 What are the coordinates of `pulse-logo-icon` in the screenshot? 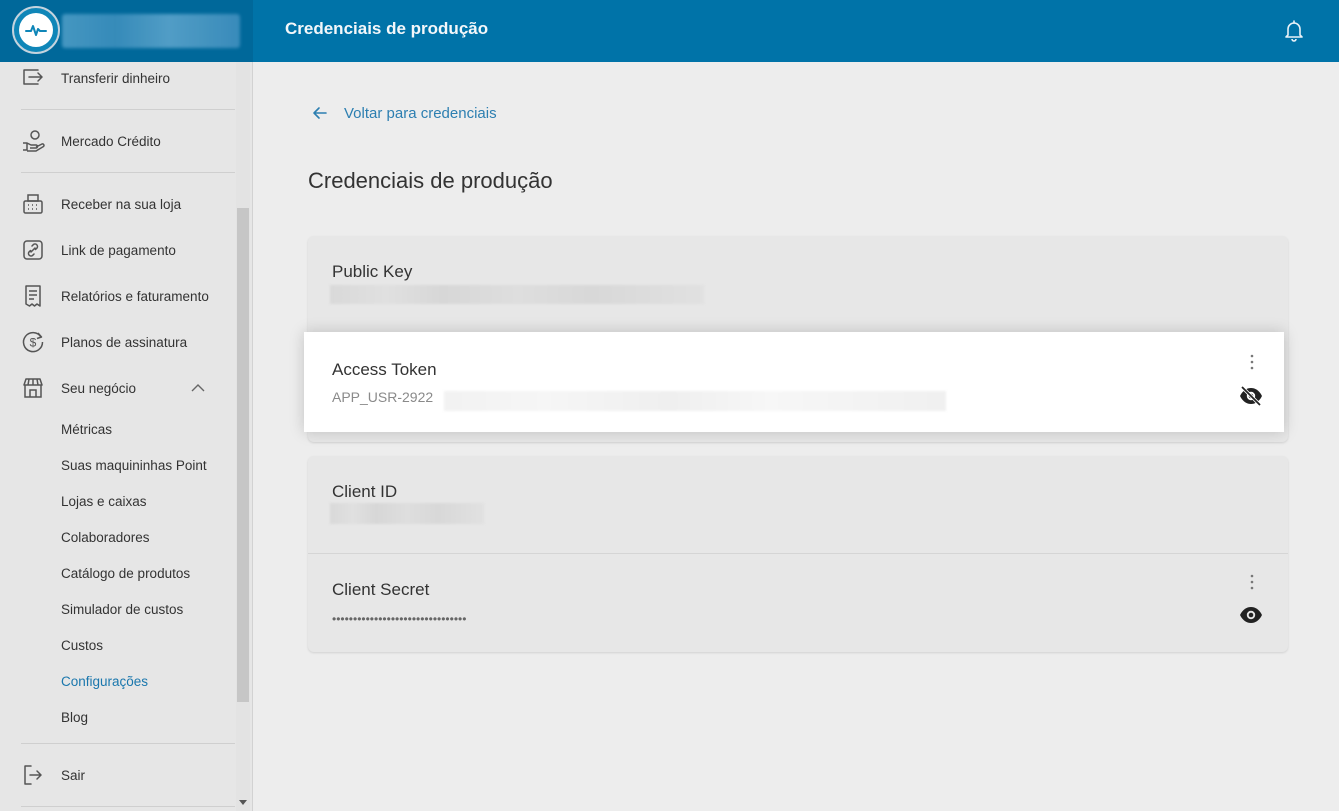 It's located at (36, 30).